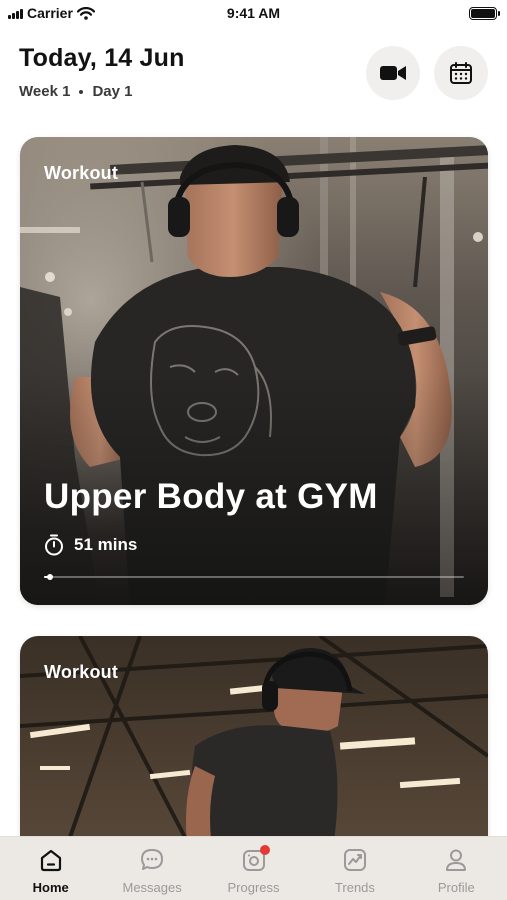 This screenshot has width=507, height=900. Describe the element at coordinates (264, 850) in the screenshot. I see `notification-badge` at that location.